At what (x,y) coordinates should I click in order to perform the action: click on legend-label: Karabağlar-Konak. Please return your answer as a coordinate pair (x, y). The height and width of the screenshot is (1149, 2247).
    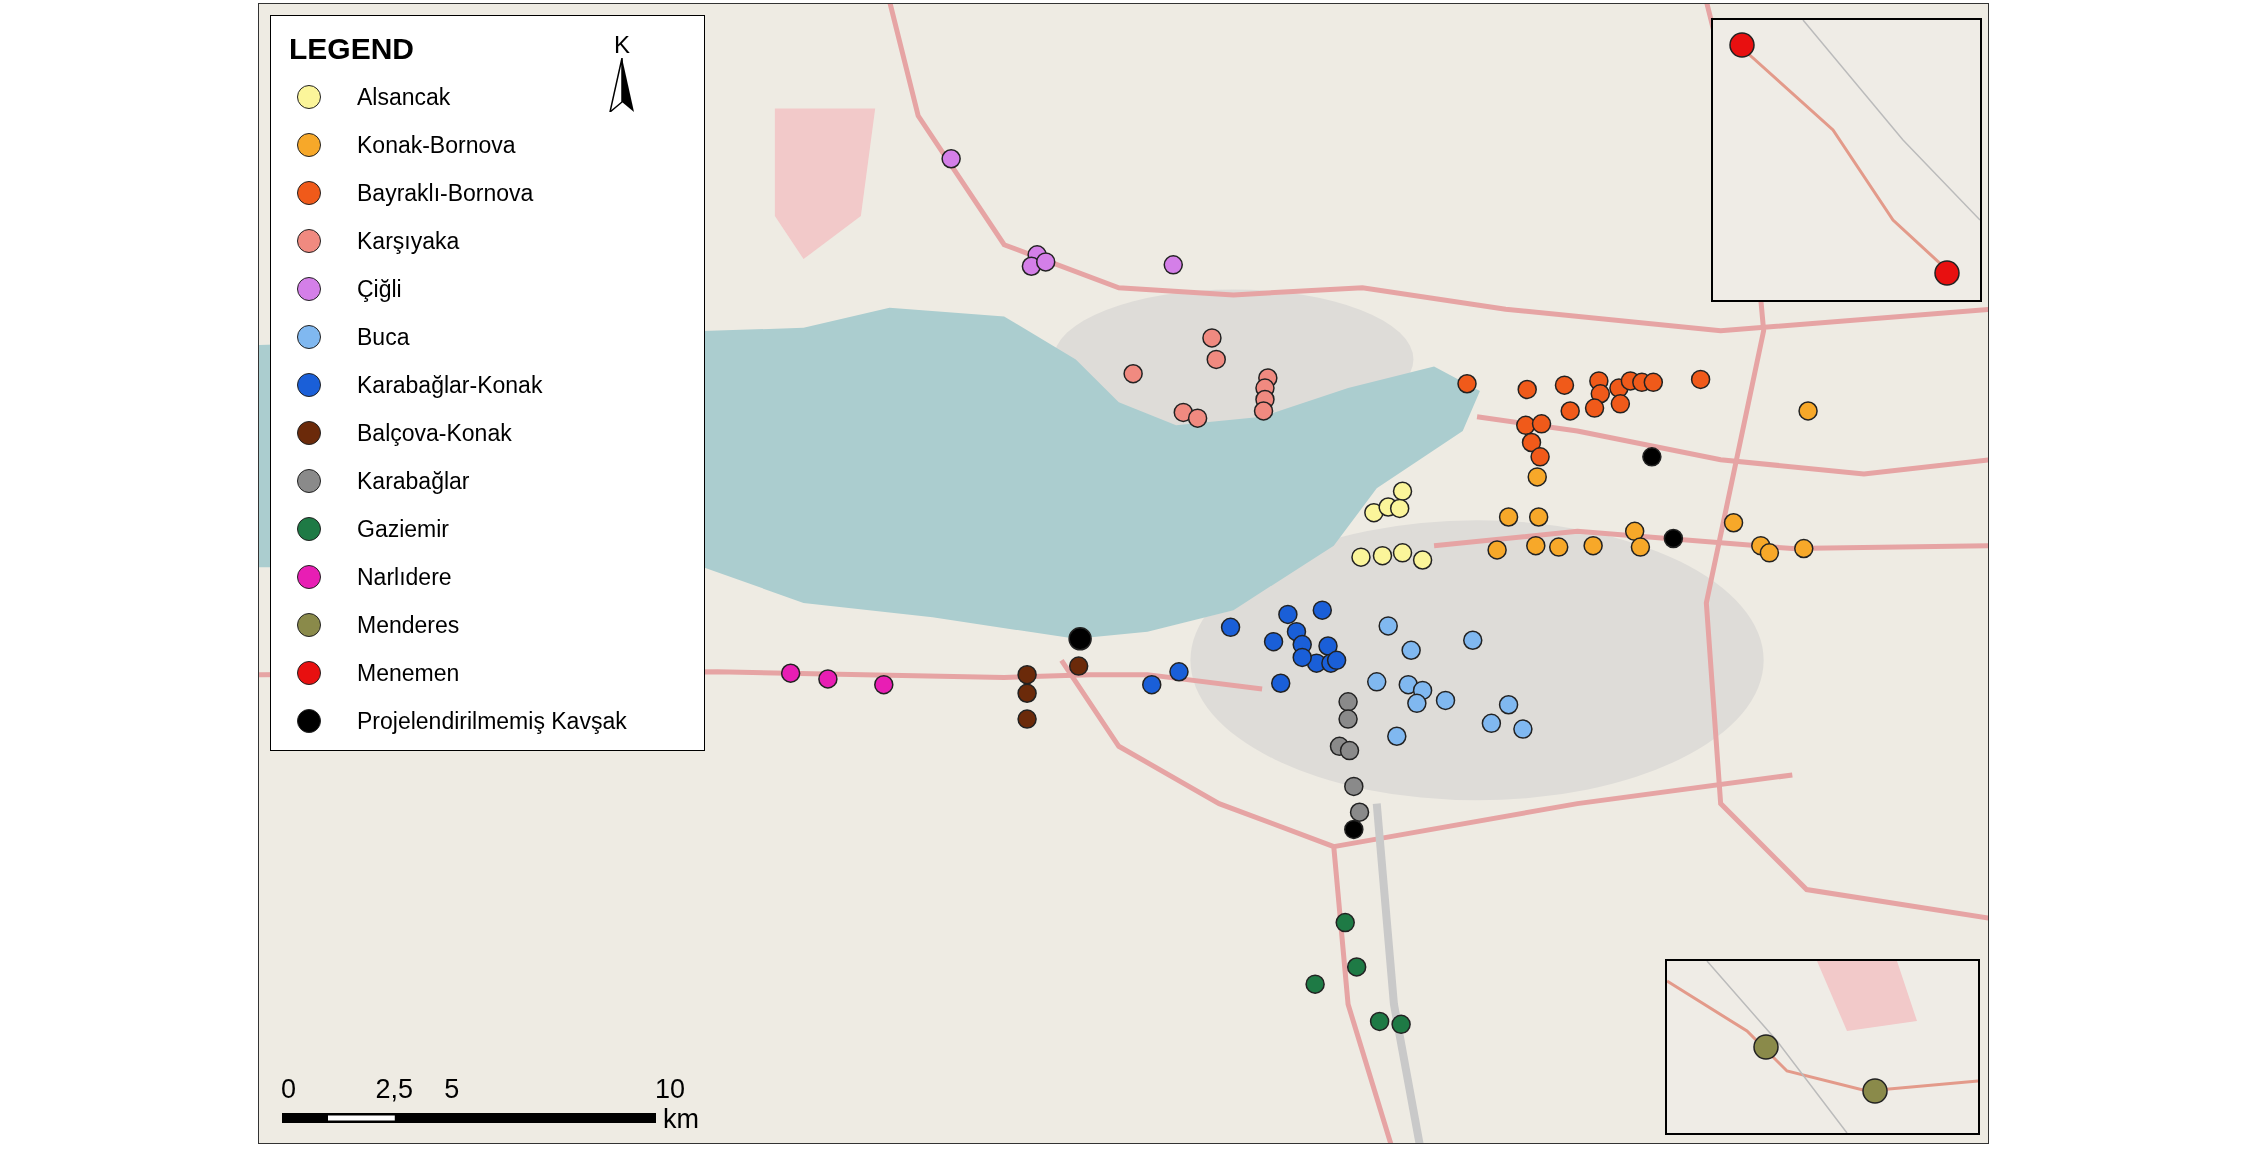
    Looking at the image, I should click on (450, 385).